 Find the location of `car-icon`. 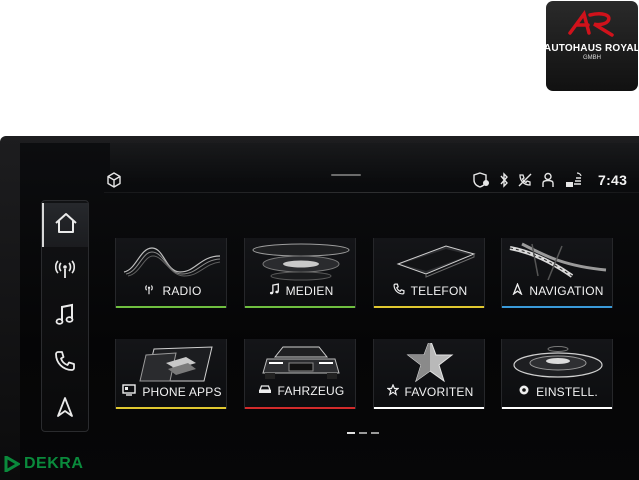

car-icon is located at coordinates (265, 391).